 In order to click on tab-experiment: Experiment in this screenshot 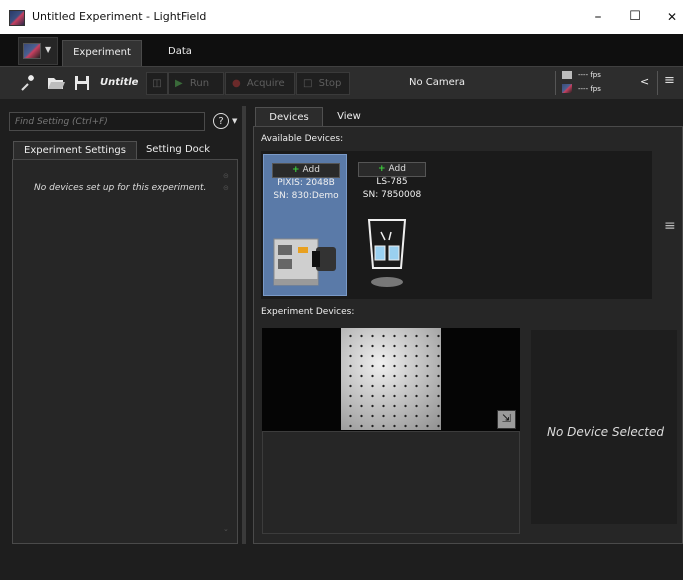, I will do `click(102, 53)`.